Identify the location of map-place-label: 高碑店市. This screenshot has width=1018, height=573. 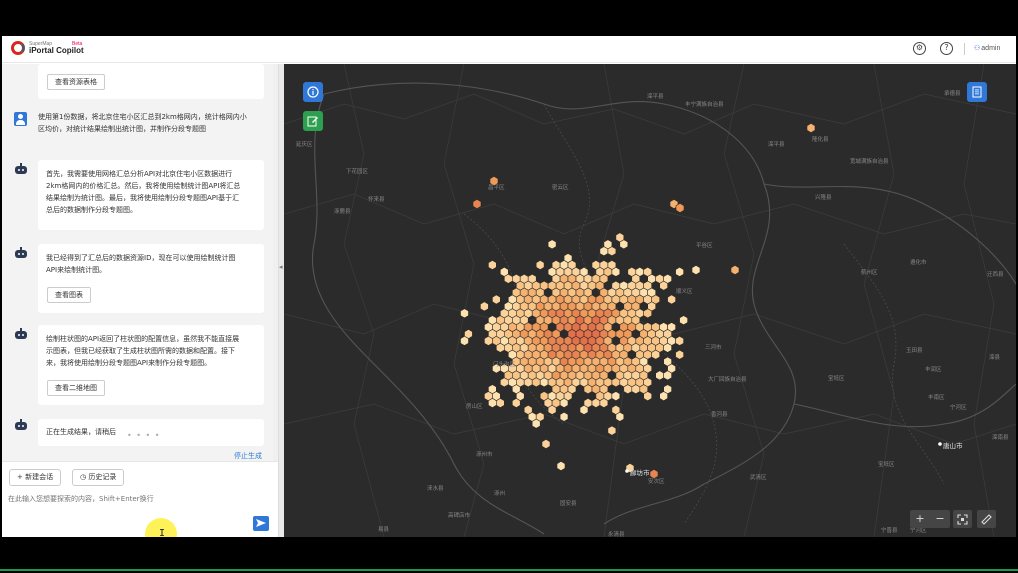
(459, 516).